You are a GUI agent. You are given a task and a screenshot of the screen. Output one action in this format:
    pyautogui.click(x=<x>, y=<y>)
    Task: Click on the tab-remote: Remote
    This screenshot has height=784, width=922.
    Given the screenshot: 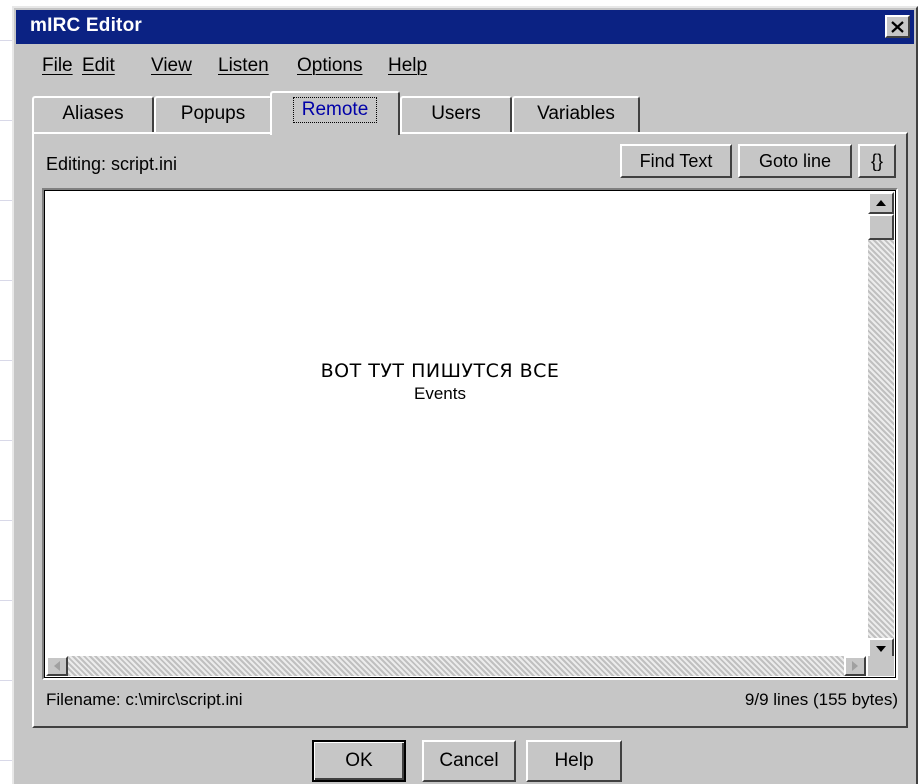 What is the action you would take?
    pyautogui.click(x=335, y=113)
    